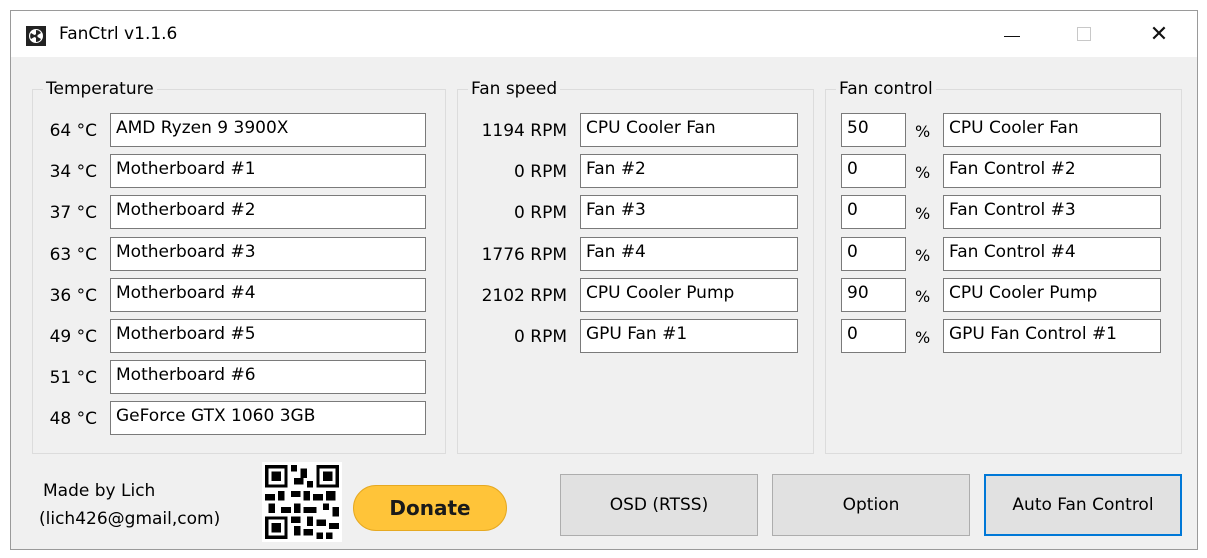 This screenshot has height=558, width=1207. What do you see at coordinates (689, 171) in the screenshot?
I see `fan-speed-name: Fan #2` at bounding box center [689, 171].